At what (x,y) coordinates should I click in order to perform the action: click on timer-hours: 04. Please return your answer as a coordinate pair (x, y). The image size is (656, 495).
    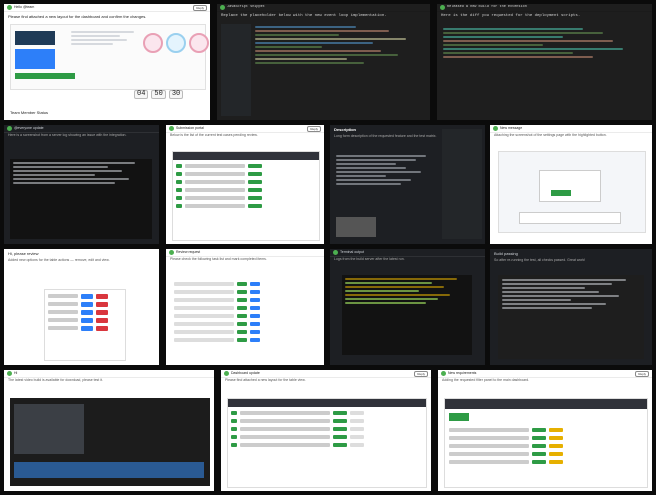
    Looking at the image, I should click on (141, 94).